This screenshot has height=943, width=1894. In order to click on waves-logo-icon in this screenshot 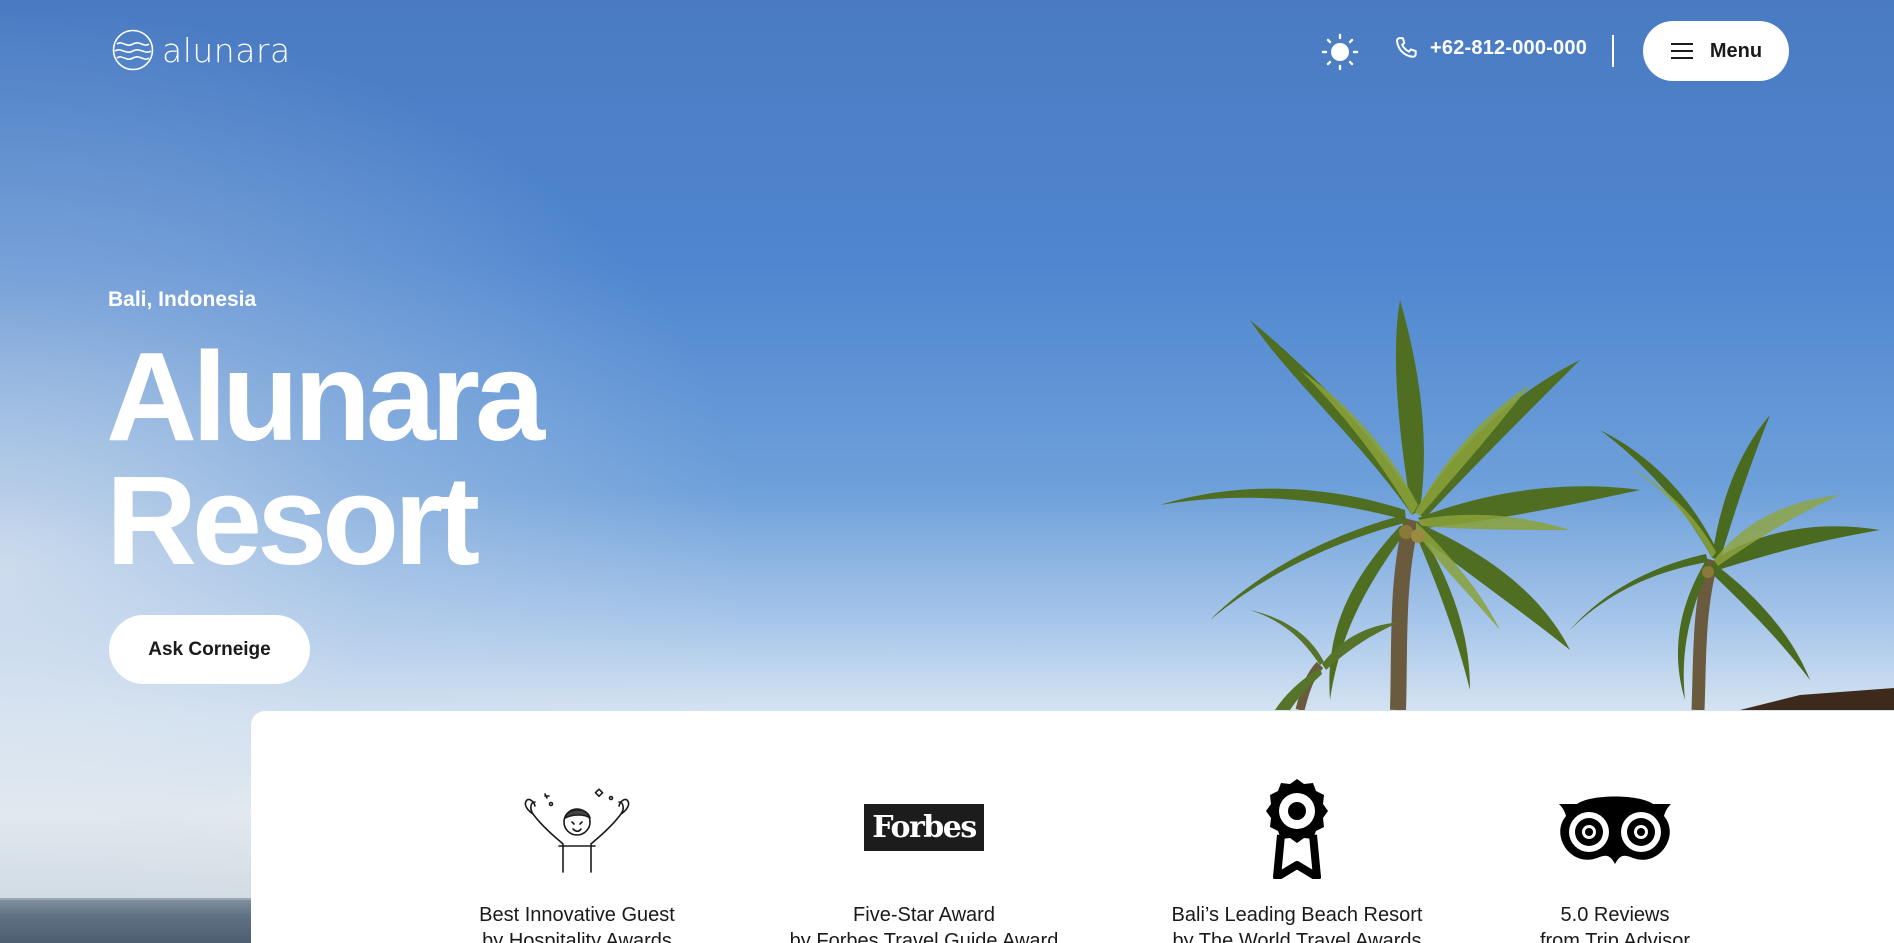, I will do `click(133, 50)`.